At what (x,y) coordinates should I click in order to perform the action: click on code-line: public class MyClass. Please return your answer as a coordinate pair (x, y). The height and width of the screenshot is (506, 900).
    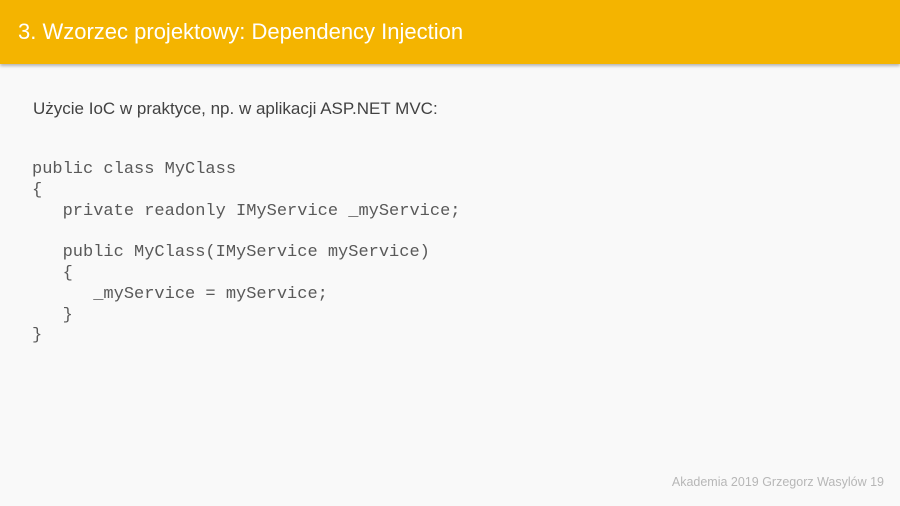
    Looking at the image, I should click on (134, 169).